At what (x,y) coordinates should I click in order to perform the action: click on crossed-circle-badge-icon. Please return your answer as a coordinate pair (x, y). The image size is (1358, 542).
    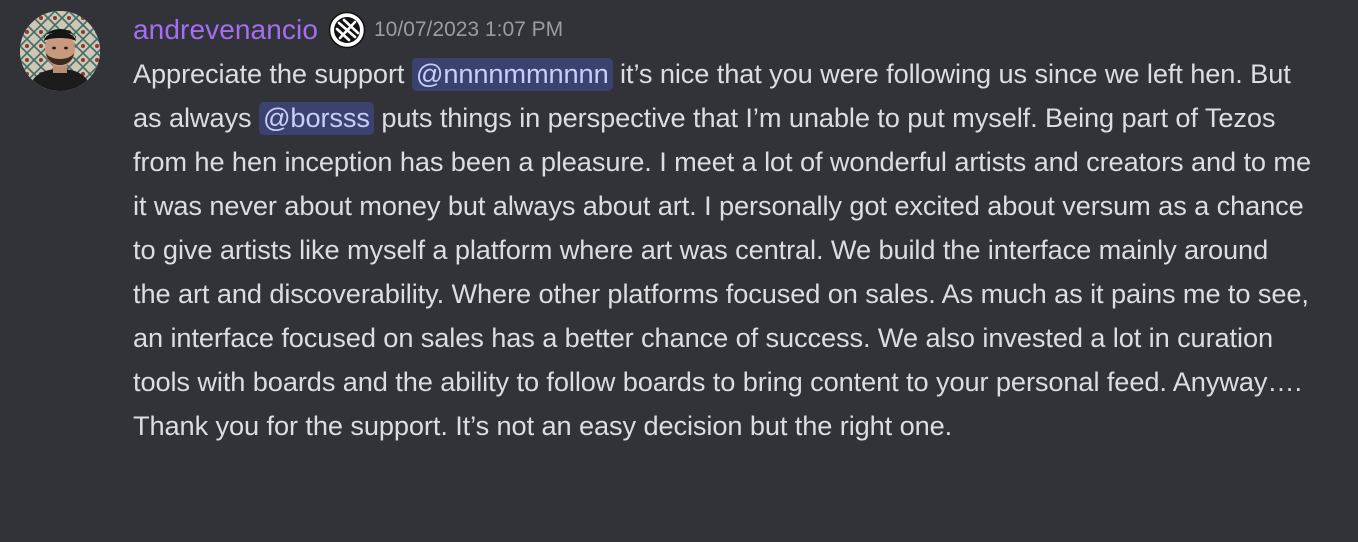
    Looking at the image, I should click on (347, 30).